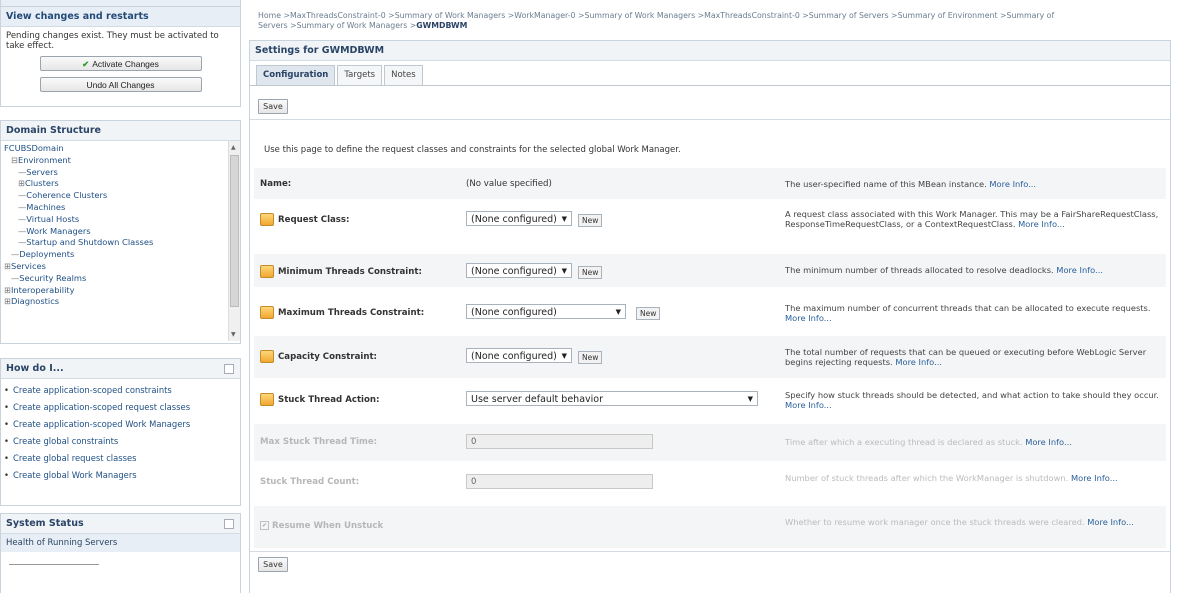 The width and height of the screenshot is (1183, 593). I want to click on scroll-thumb, so click(234, 231).